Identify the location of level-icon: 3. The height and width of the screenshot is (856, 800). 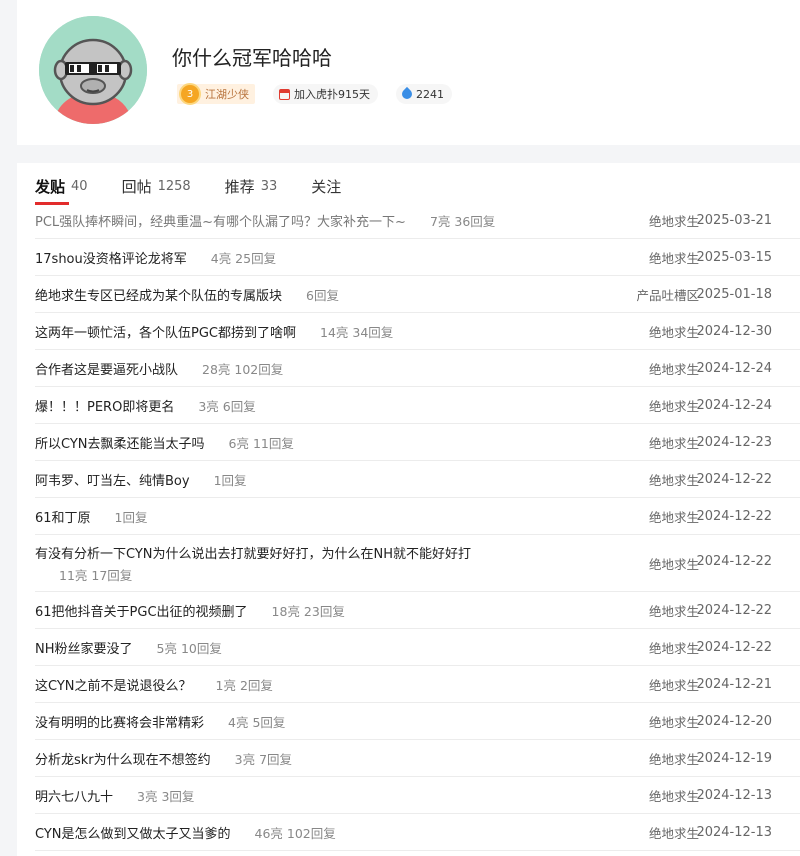
(190, 94).